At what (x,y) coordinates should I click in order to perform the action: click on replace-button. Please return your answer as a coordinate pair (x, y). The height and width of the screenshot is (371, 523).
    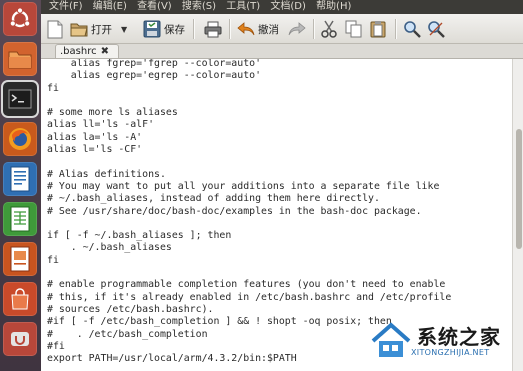
    Looking at the image, I should click on (436, 29).